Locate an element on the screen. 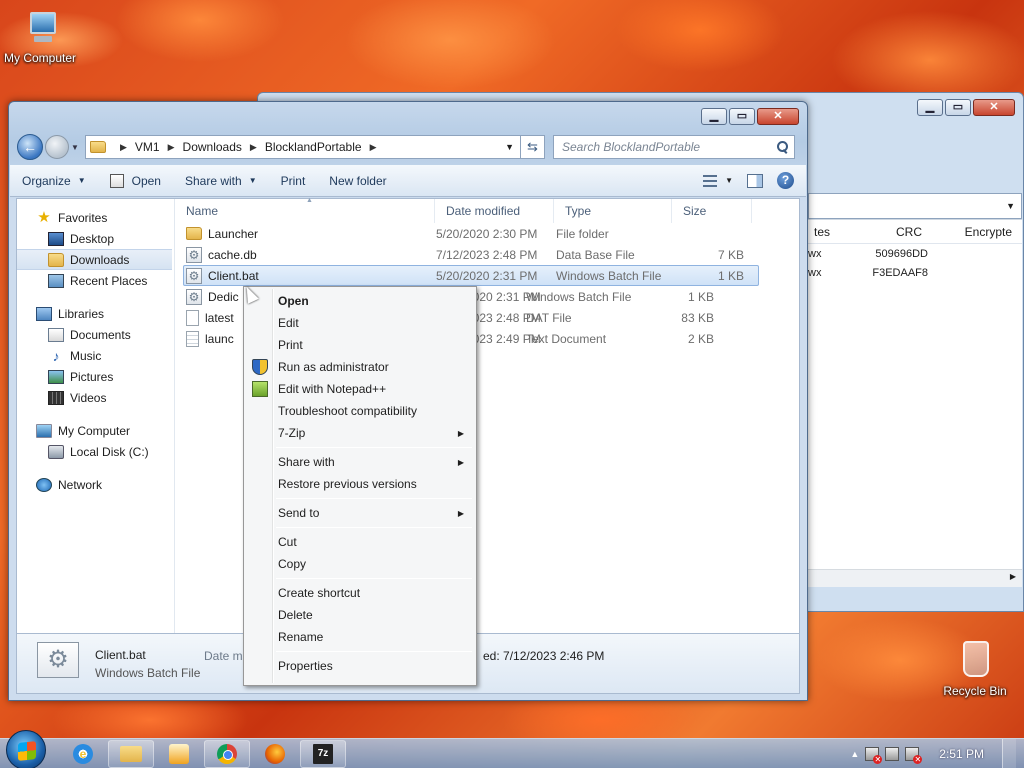  file-name: latest is located at coordinates (219, 317).